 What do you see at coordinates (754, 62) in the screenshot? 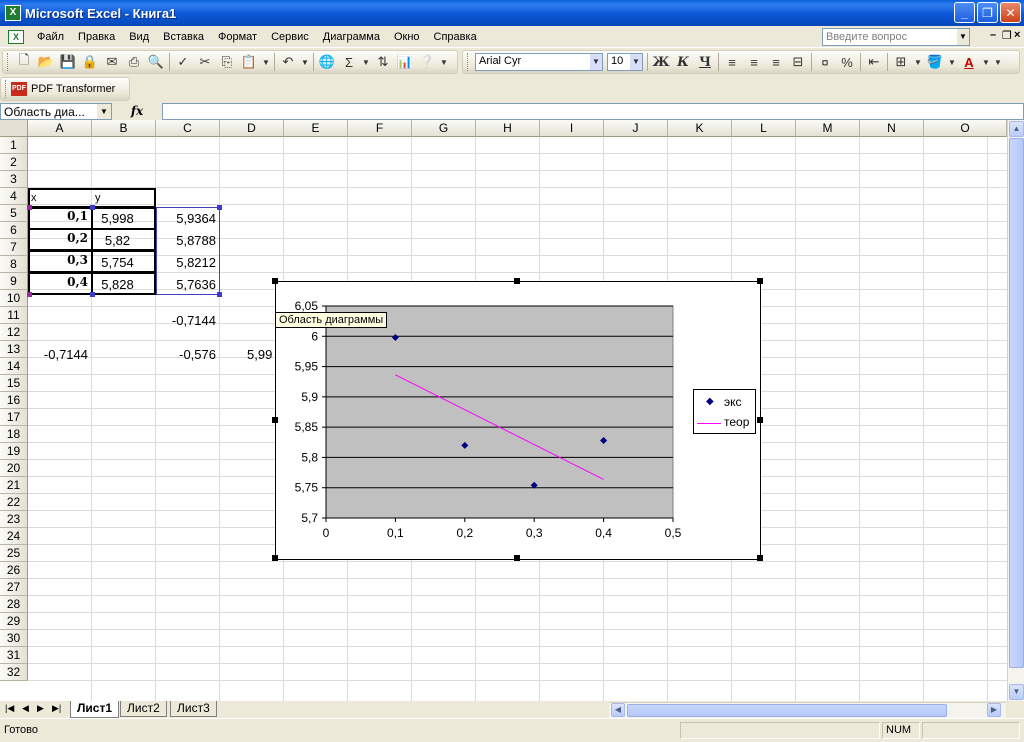
I see `align-center-icon: ≡` at bounding box center [754, 62].